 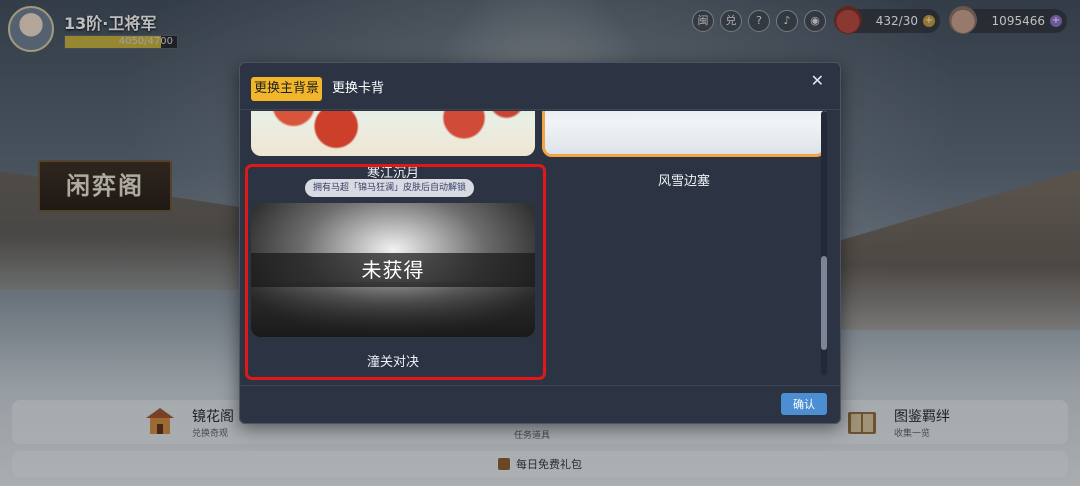 What do you see at coordinates (804, 404) in the screenshot?
I see `confirm-button: 确认` at bounding box center [804, 404].